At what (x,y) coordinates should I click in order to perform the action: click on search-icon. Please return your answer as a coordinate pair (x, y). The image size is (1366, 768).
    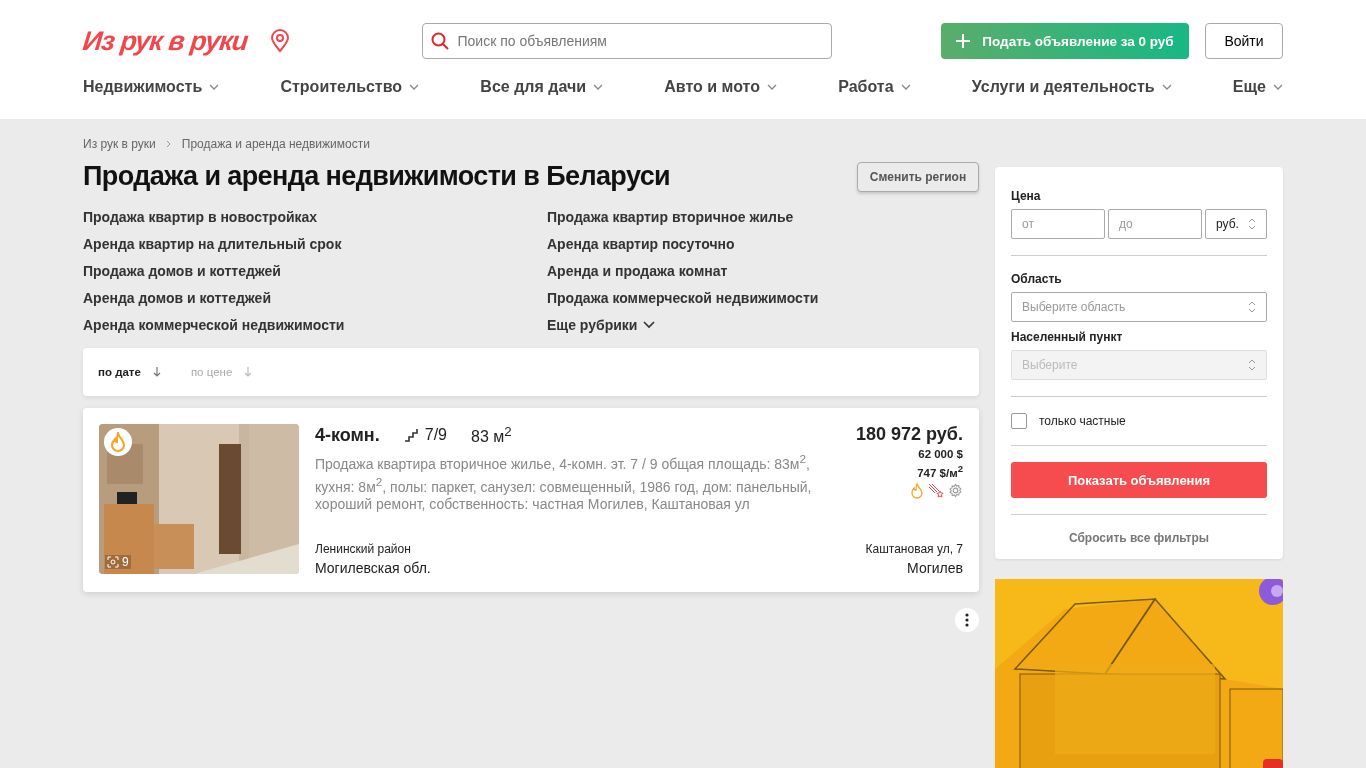
    Looking at the image, I should click on (439, 41).